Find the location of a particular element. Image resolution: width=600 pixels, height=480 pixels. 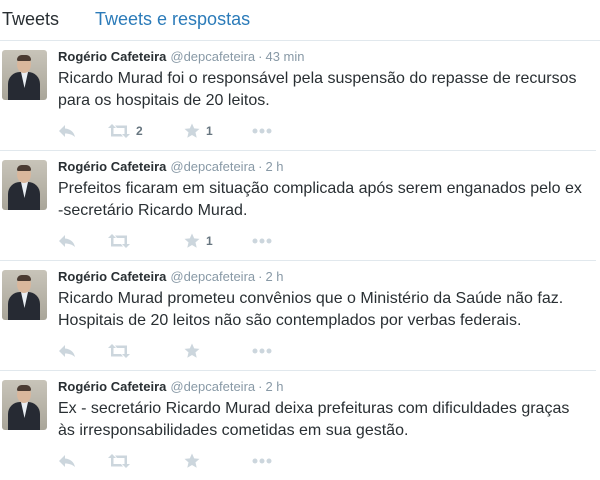

retweet-button: 2 is located at coordinates (125, 131).